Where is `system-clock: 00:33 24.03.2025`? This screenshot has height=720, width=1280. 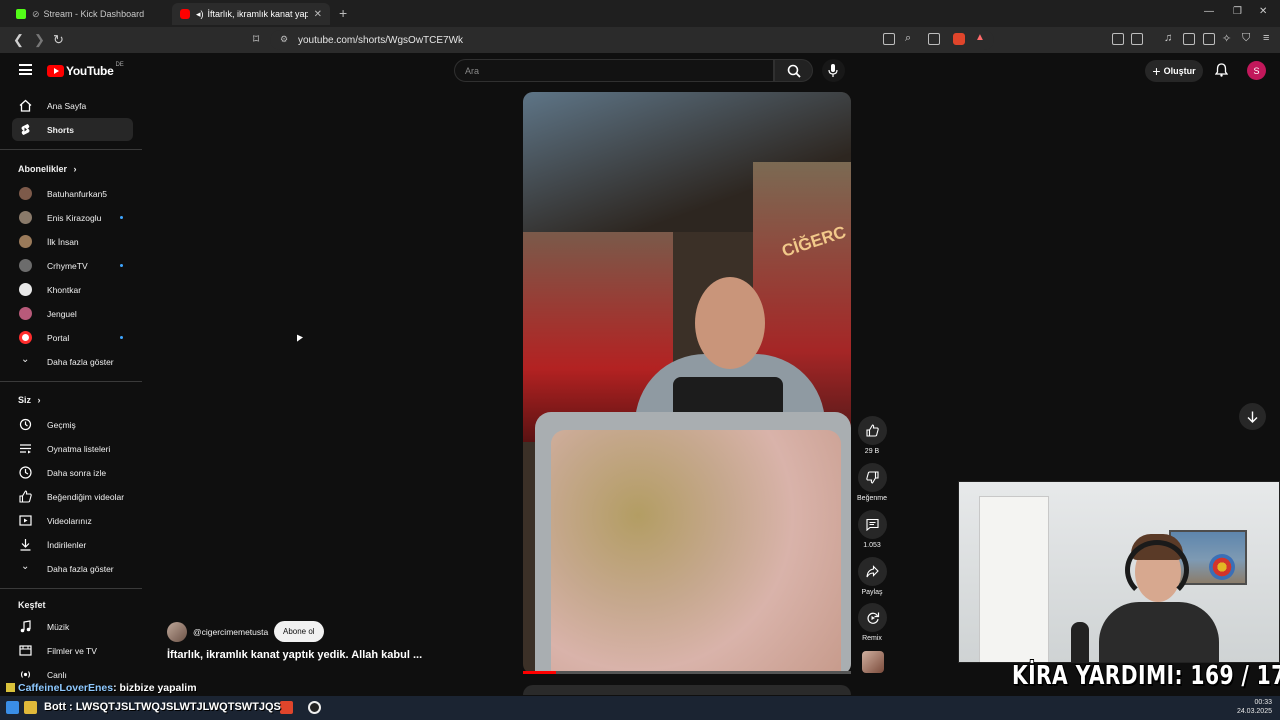
system-clock: 00:33 24.03.2025 is located at coordinates (1254, 707).